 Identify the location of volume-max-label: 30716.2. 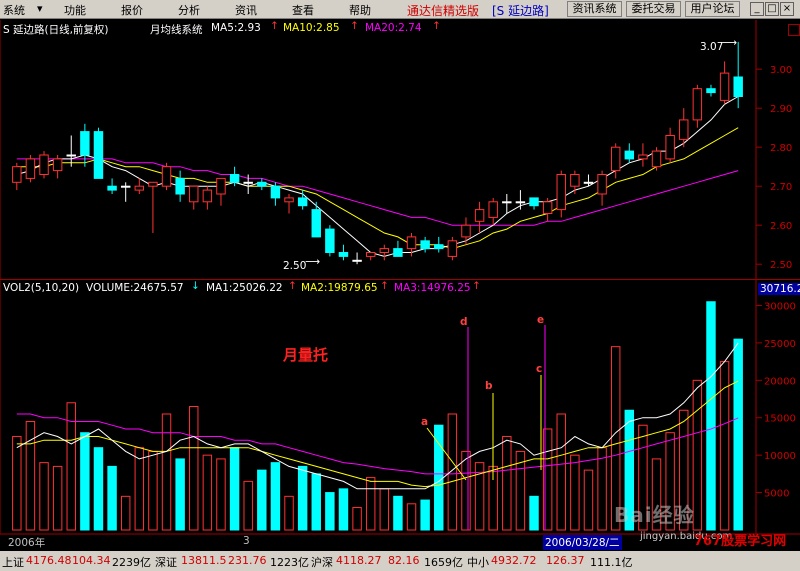
(779, 289).